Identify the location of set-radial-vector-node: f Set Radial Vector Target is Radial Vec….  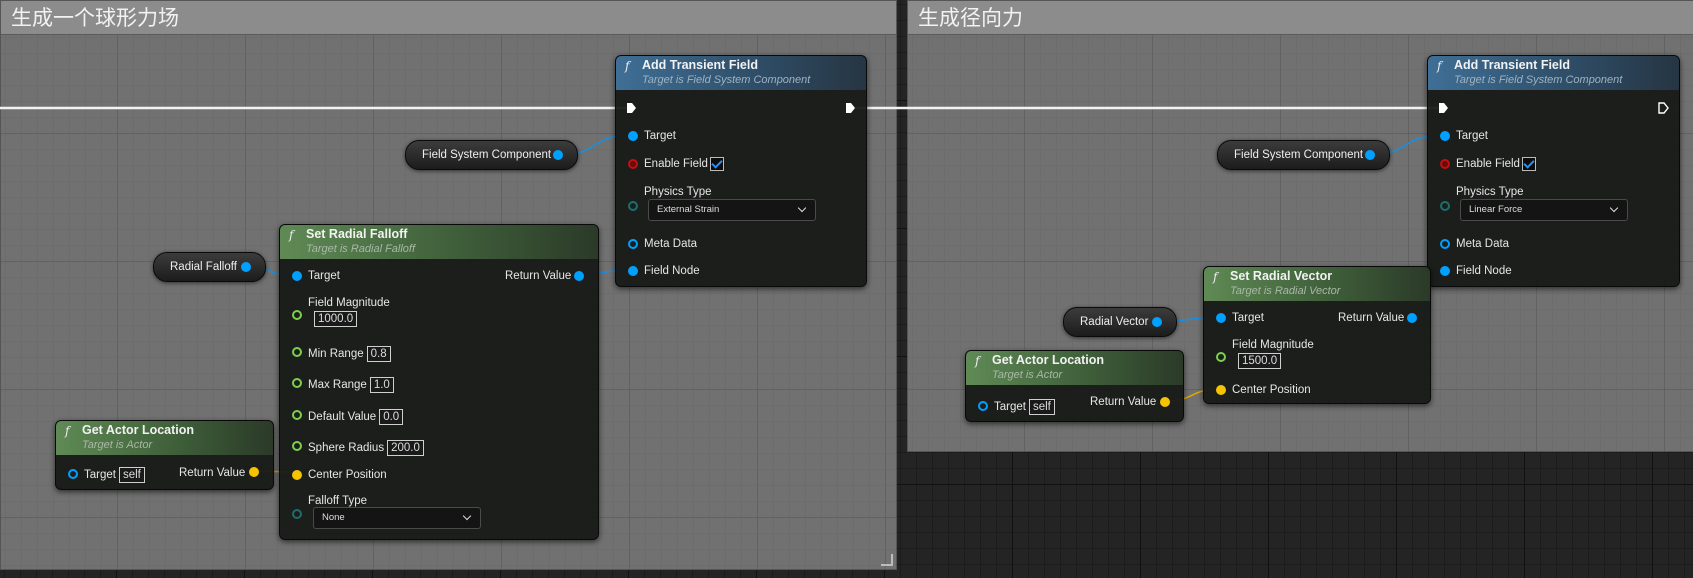
(1317, 335).